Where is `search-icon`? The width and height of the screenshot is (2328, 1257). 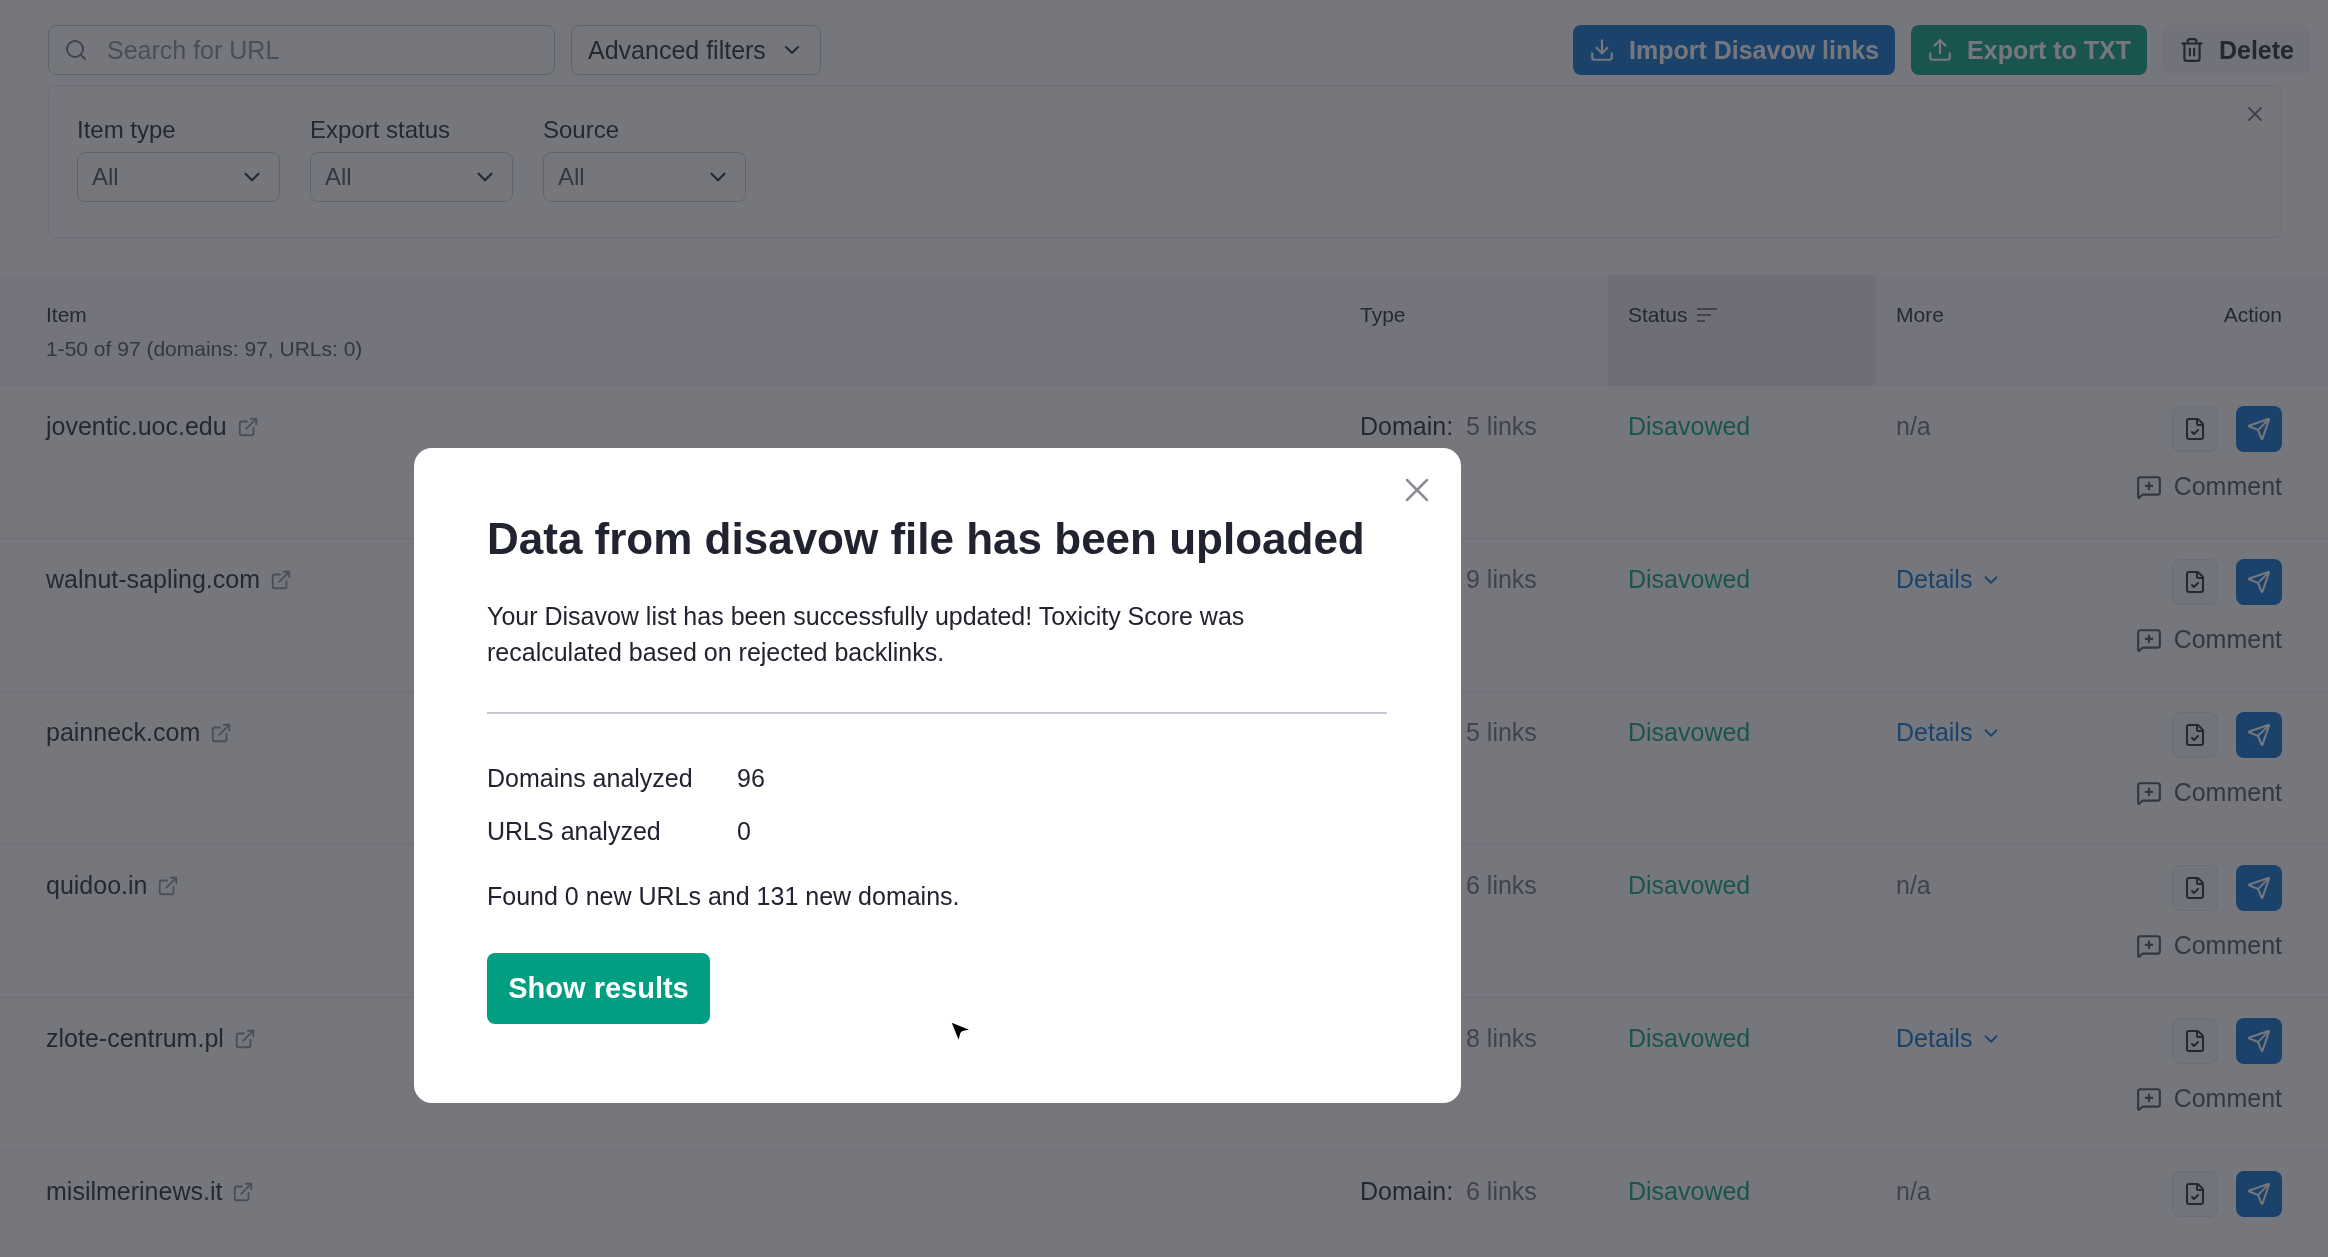 search-icon is located at coordinates (76, 50).